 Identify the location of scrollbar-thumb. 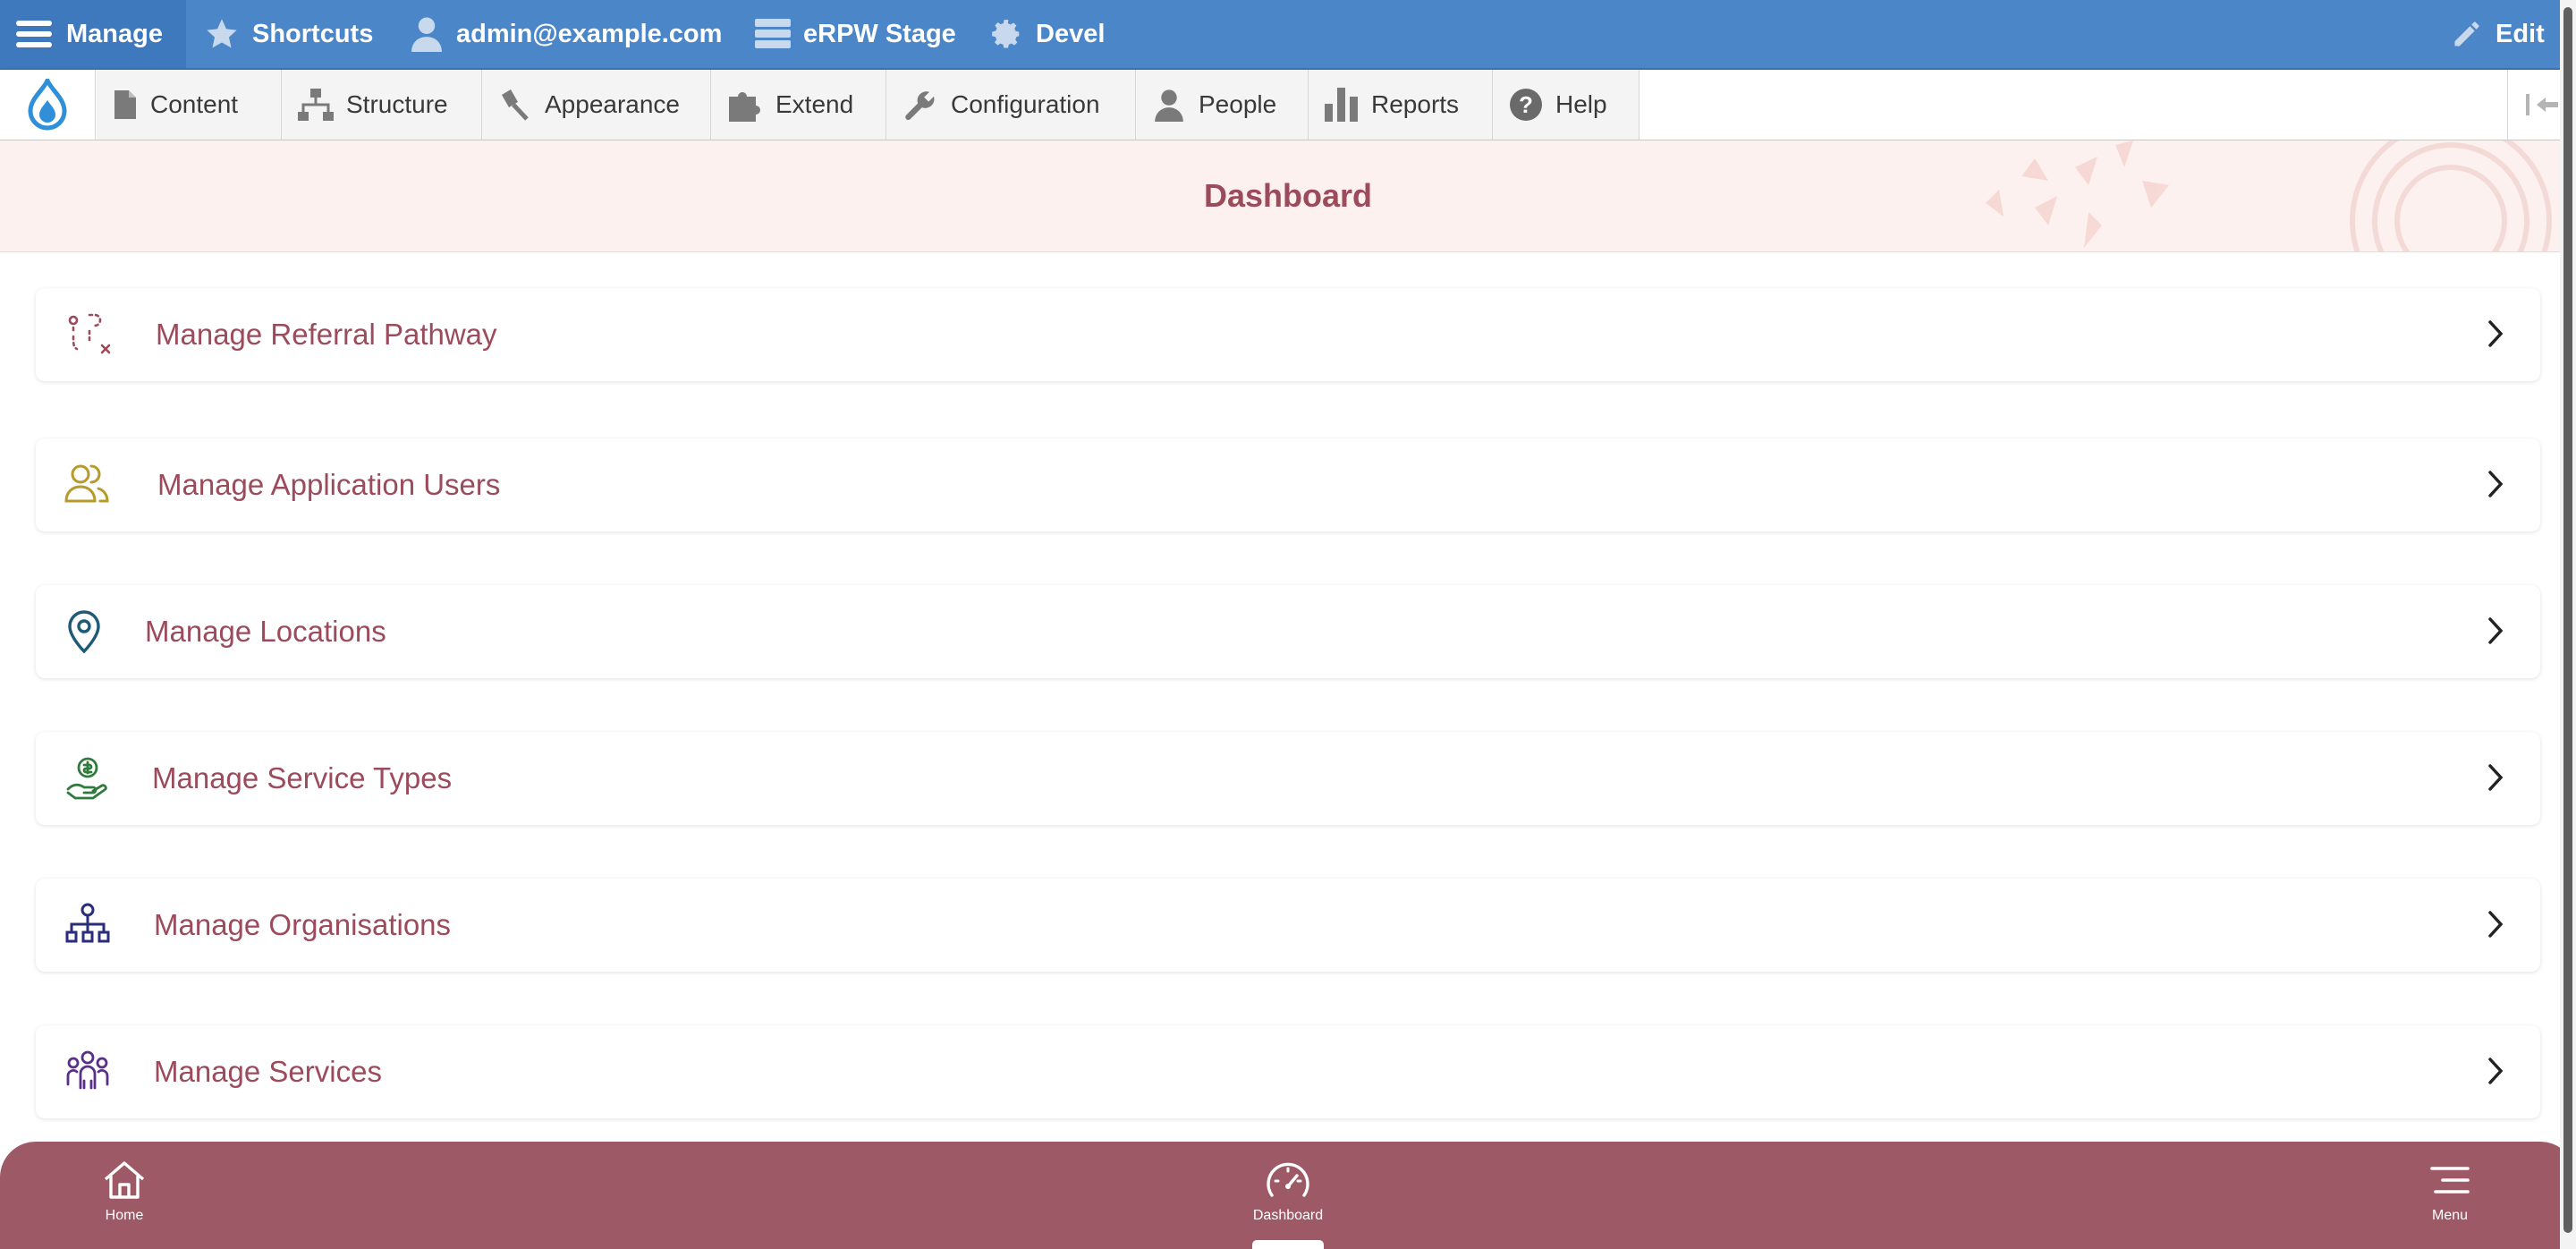
(2567, 620).